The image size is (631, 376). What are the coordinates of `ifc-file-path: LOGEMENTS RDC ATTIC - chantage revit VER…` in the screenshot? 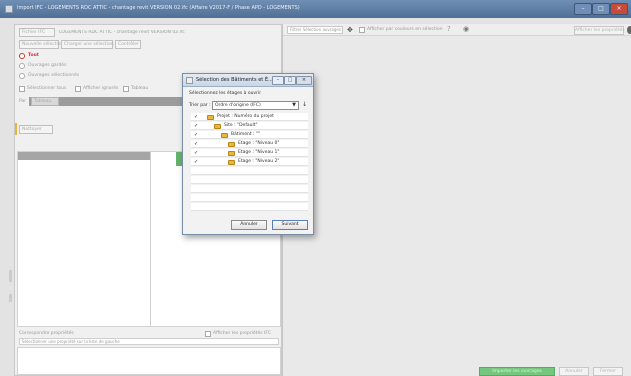 It's located at (122, 32).